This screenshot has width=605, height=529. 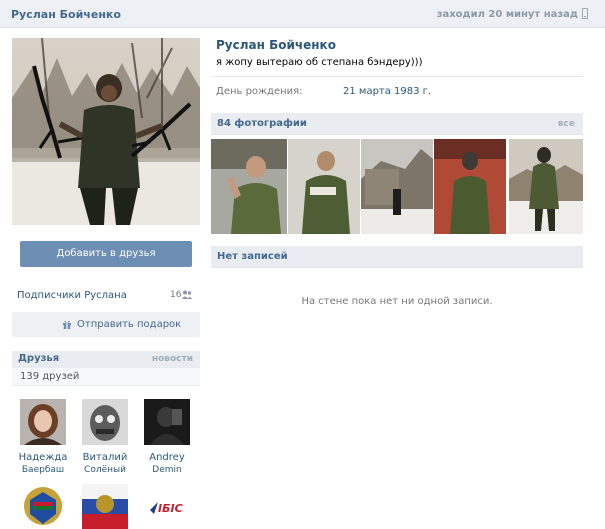 What do you see at coordinates (49, 376) in the screenshot?
I see `friends-count: 139 друзей` at bounding box center [49, 376].